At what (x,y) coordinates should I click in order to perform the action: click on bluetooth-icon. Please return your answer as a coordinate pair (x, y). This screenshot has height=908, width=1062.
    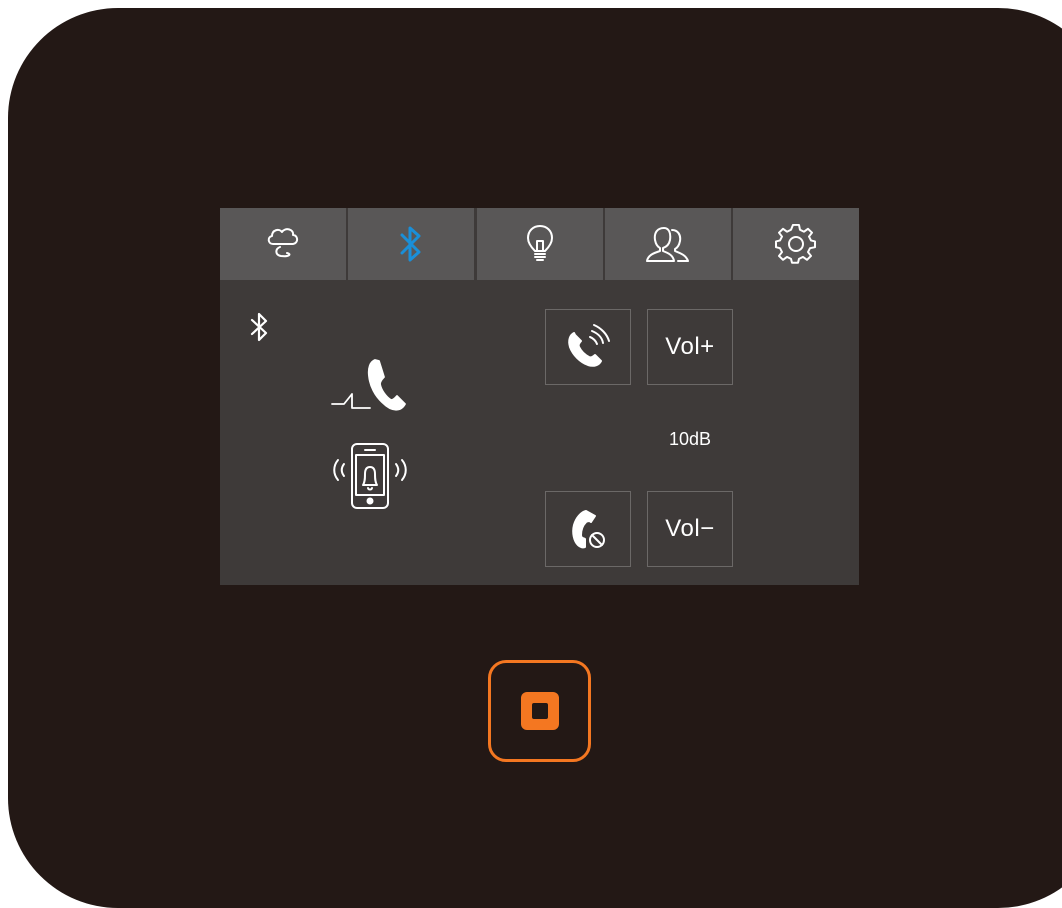
    Looking at the image, I should click on (410, 244).